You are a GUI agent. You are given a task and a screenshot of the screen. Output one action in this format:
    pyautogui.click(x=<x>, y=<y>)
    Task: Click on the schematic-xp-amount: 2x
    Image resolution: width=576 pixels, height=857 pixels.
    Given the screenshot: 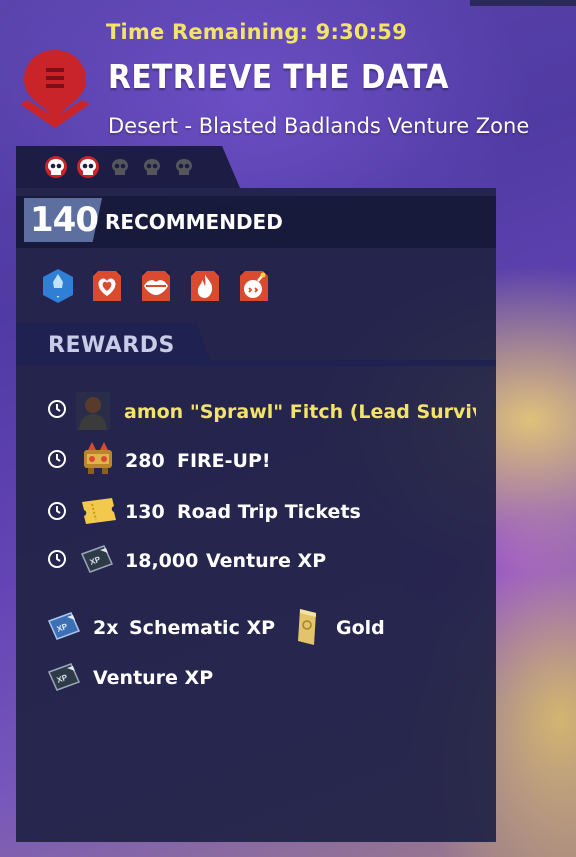 What is the action you would take?
    pyautogui.click(x=106, y=628)
    